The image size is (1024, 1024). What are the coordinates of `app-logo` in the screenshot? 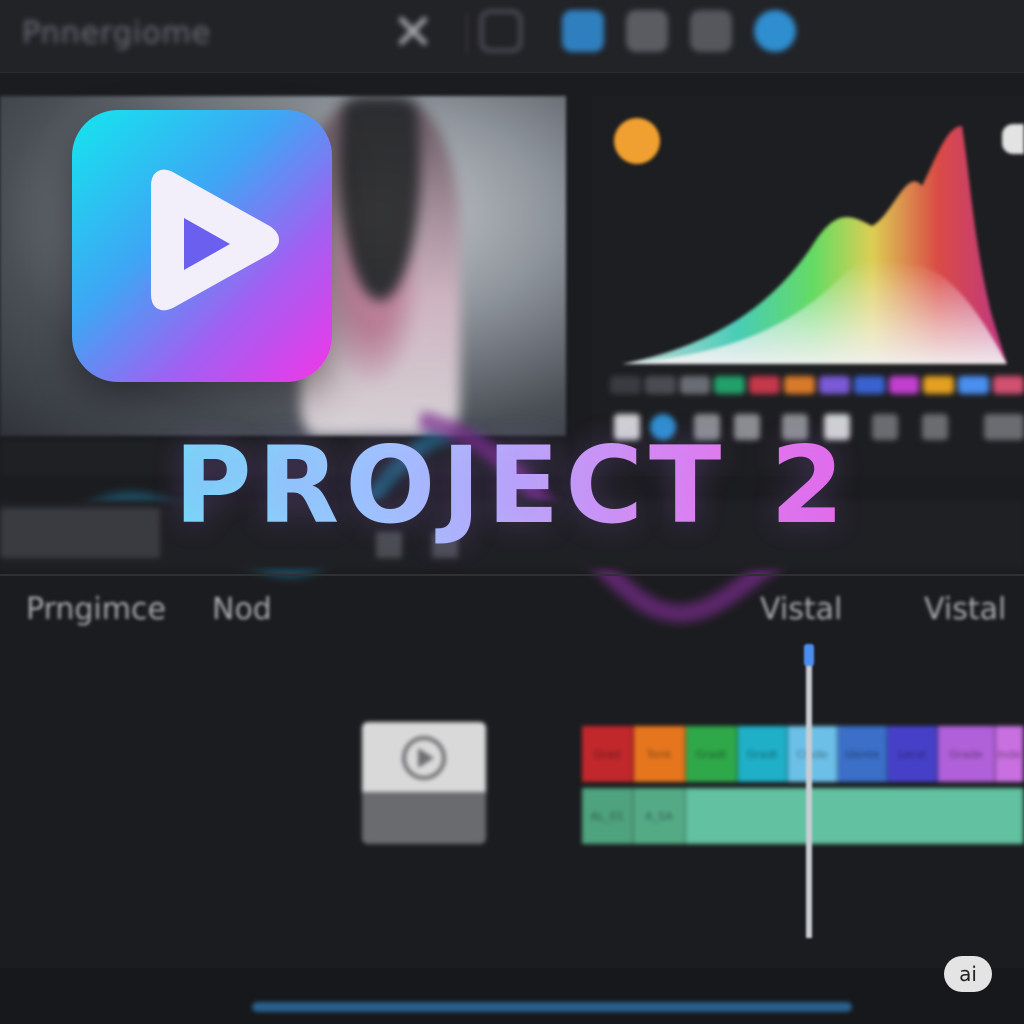 It's located at (202, 246).